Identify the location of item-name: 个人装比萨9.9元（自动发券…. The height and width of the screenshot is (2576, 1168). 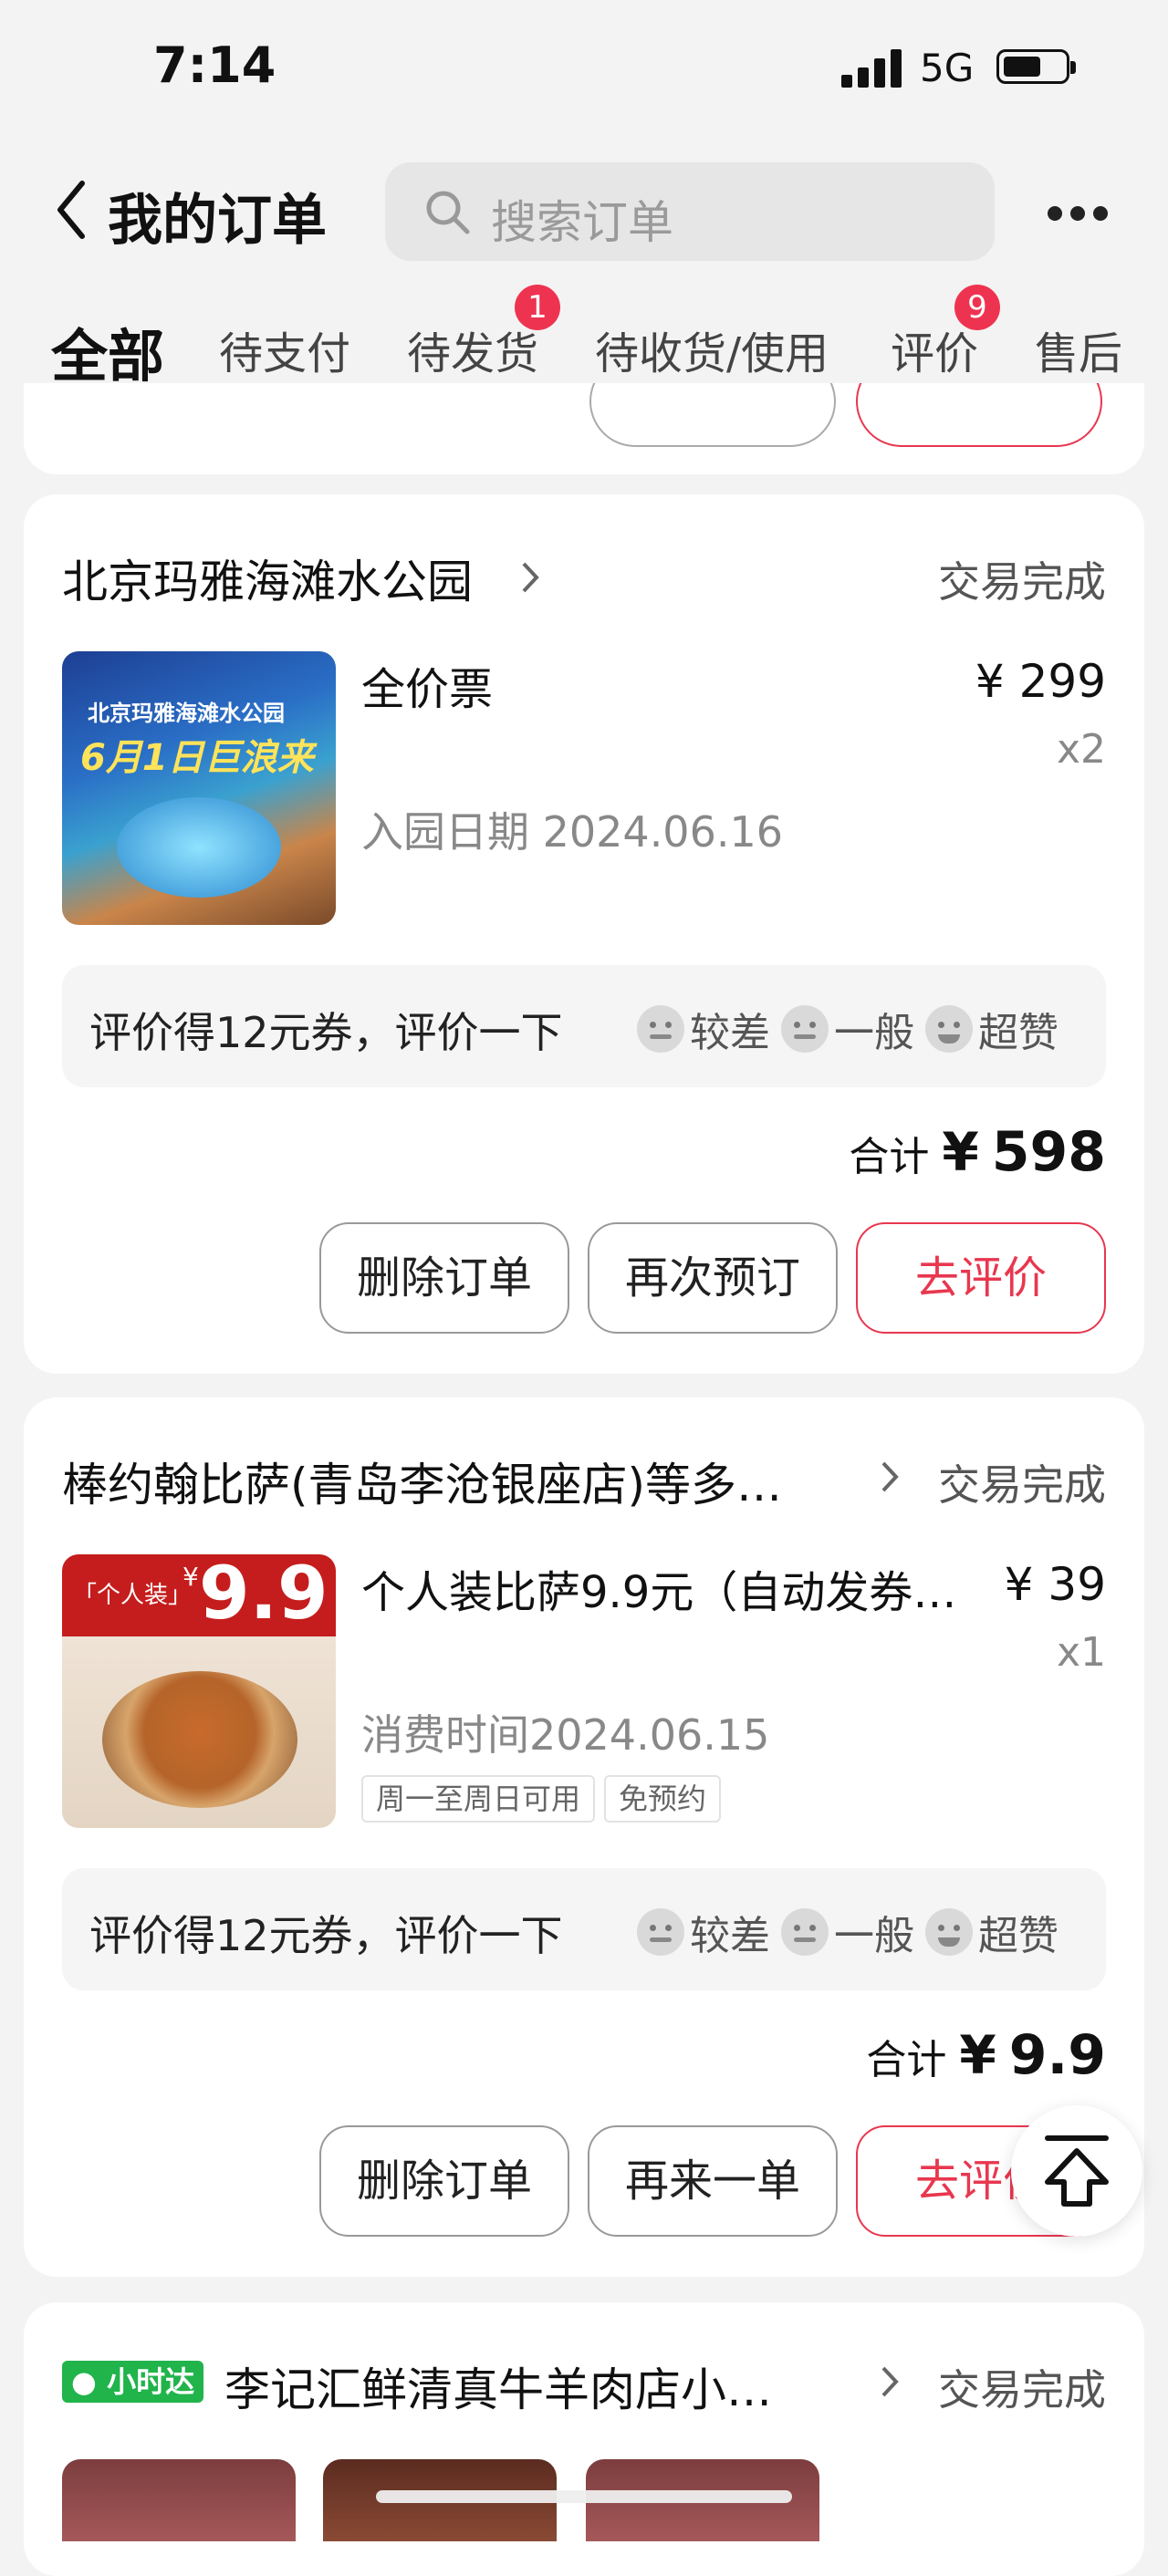
(658, 1588).